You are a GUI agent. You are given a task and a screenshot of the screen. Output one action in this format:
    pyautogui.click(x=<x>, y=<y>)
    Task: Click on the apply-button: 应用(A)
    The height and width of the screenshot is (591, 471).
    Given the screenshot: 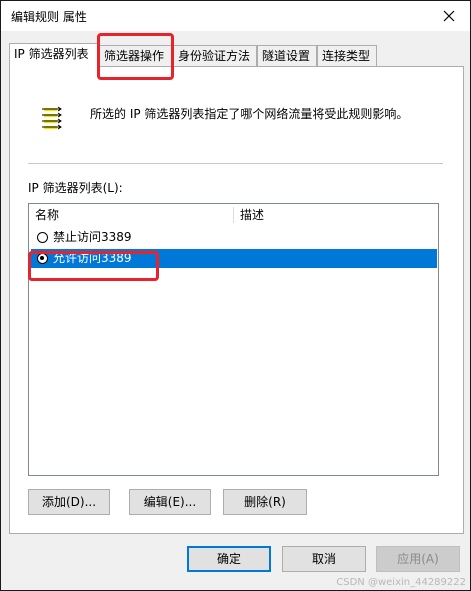 What is the action you would take?
    pyautogui.click(x=418, y=559)
    